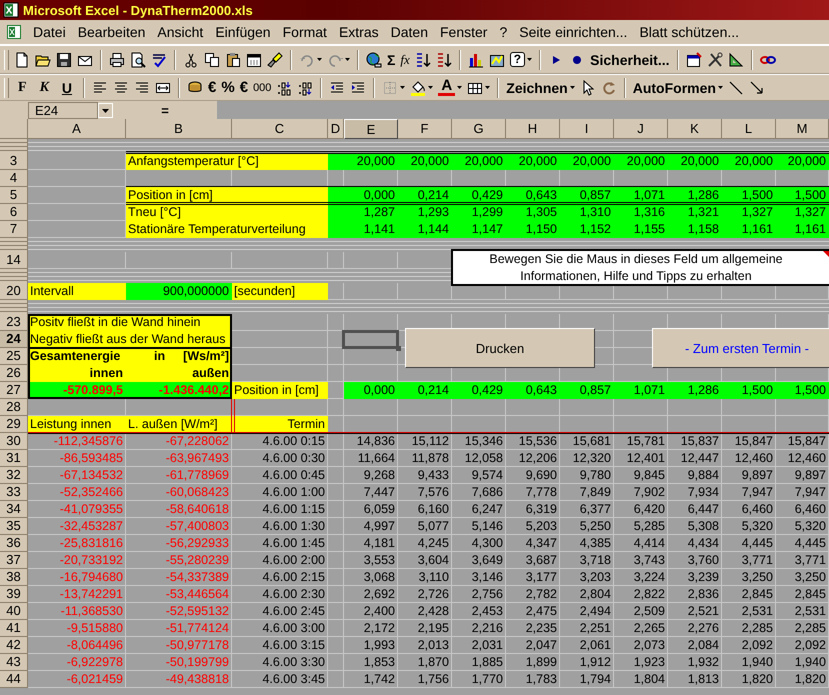 The image size is (829, 695). What do you see at coordinates (14, 526) in the screenshot?
I see `row-header: 35` at bounding box center [14, 526].